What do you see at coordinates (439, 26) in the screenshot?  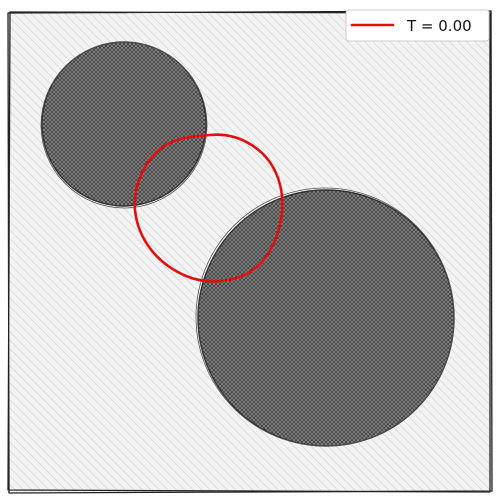 I see `legend-label: T = 0.00` at bounding box center [439, 26].